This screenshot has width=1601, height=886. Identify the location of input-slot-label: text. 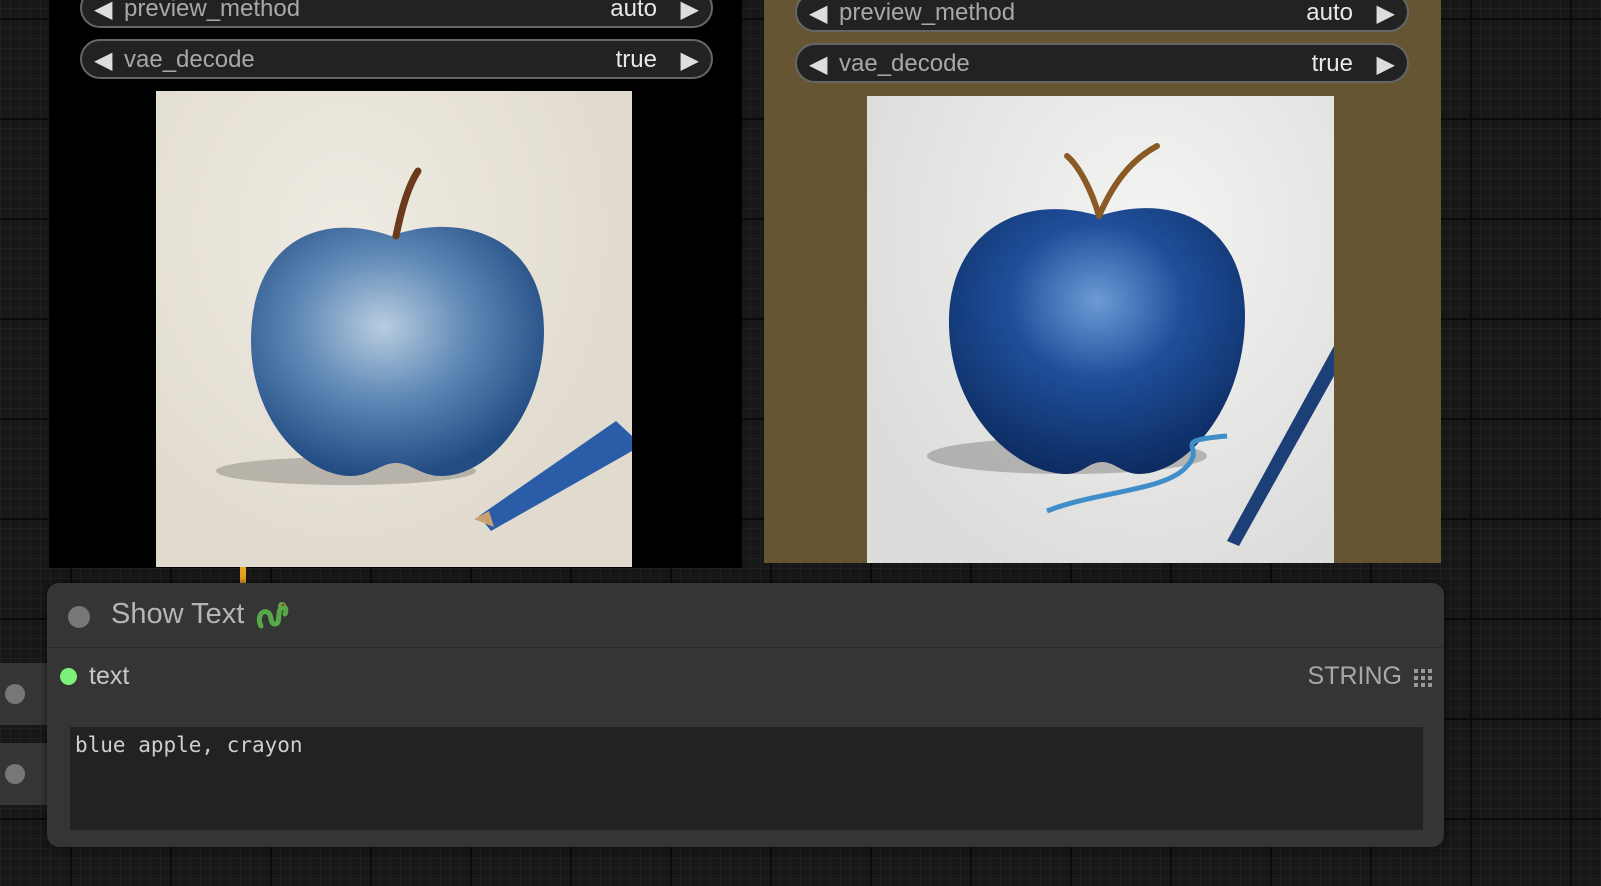
(109, 676).